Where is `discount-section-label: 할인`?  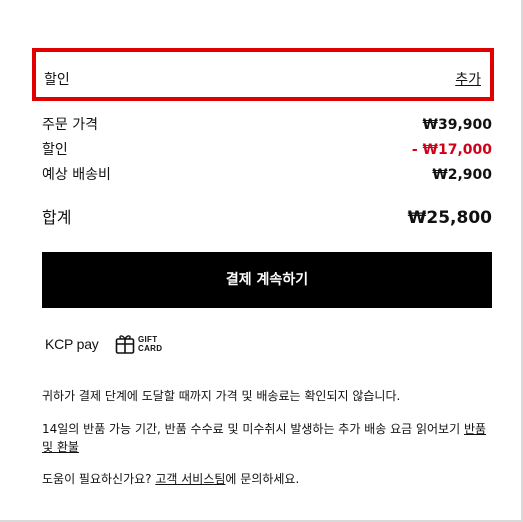
discount-section-label: 할인 is located at coordinates (57, 80).